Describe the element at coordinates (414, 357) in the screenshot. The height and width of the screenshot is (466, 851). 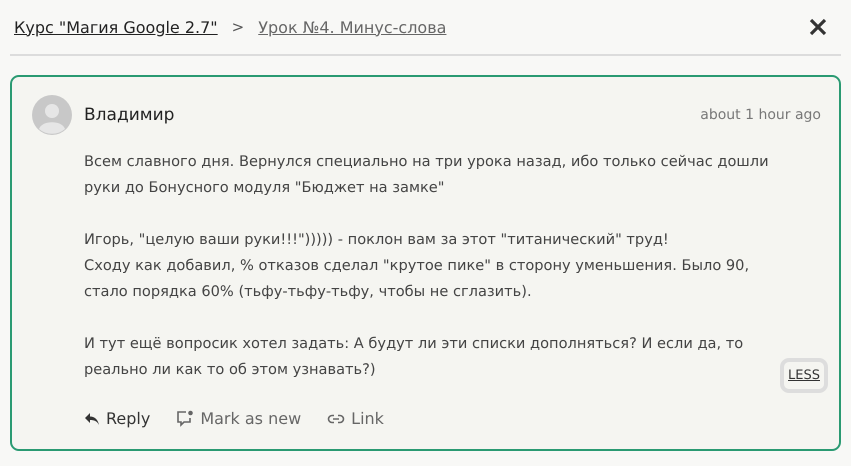
I see `comment-paragraph: И тут ещё вопросик хотел задать: А будут ли эти списки дополняться? И если да, то реально ли как то об этом узнавать?)` at that location.